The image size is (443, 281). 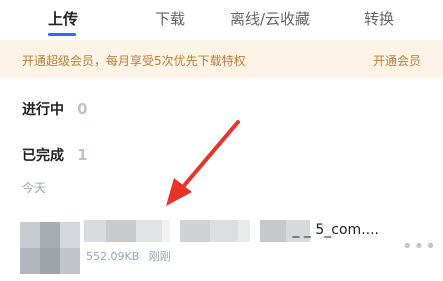 I want to click on arrow-head, so click(x=179, y=192).